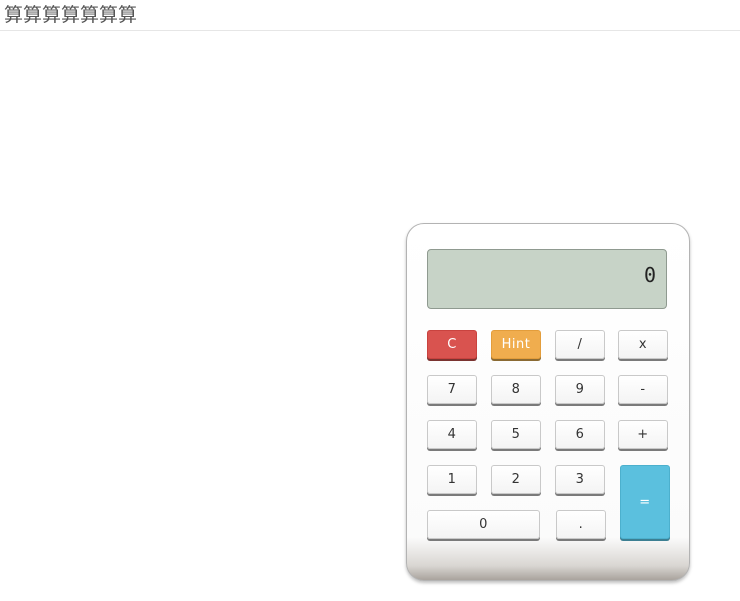  Describe the element at coordinates (580, 389) in the screenshot. I see `digit-9-button: 9` at that location.